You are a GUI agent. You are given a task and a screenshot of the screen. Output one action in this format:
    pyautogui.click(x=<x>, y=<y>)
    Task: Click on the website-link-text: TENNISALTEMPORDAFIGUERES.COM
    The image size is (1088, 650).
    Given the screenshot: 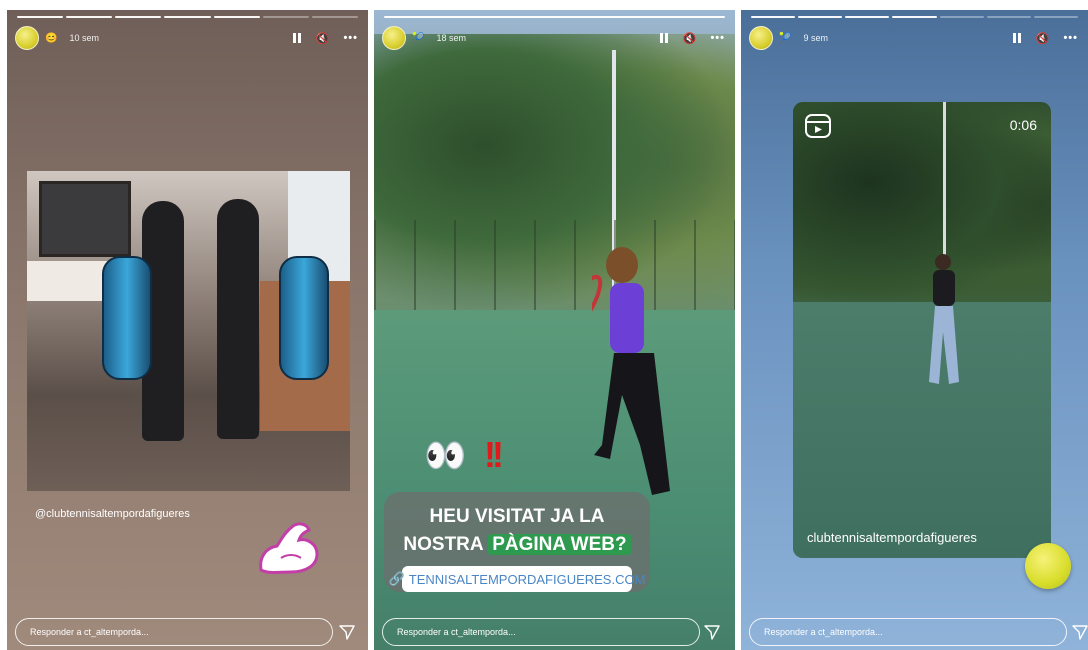 What is the action you would take?
    pyautogui.click(x=527, y=579)
    